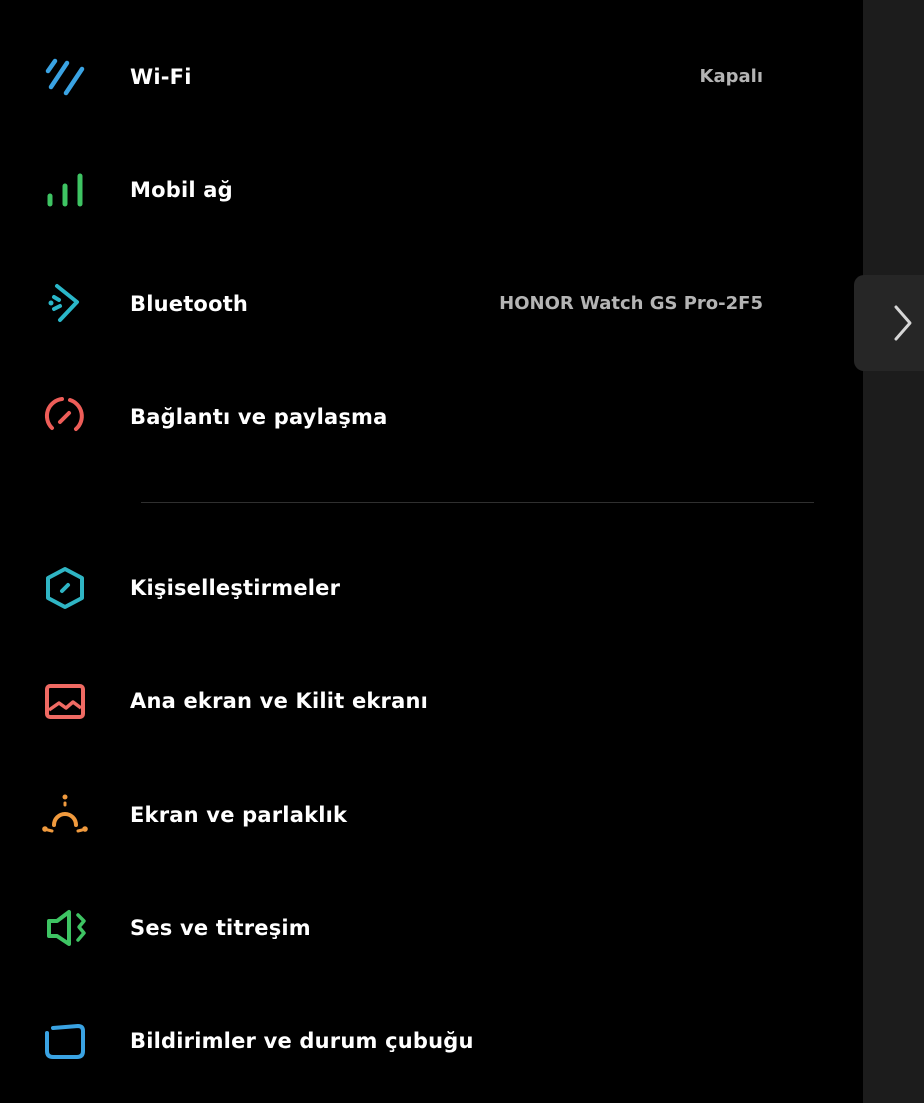 The image size is (924, 1103). Describe the element at coordinates (431, 77) in the screenshot. I see `settings-item-wifi: Wi-Fi Kapalı` at that location.